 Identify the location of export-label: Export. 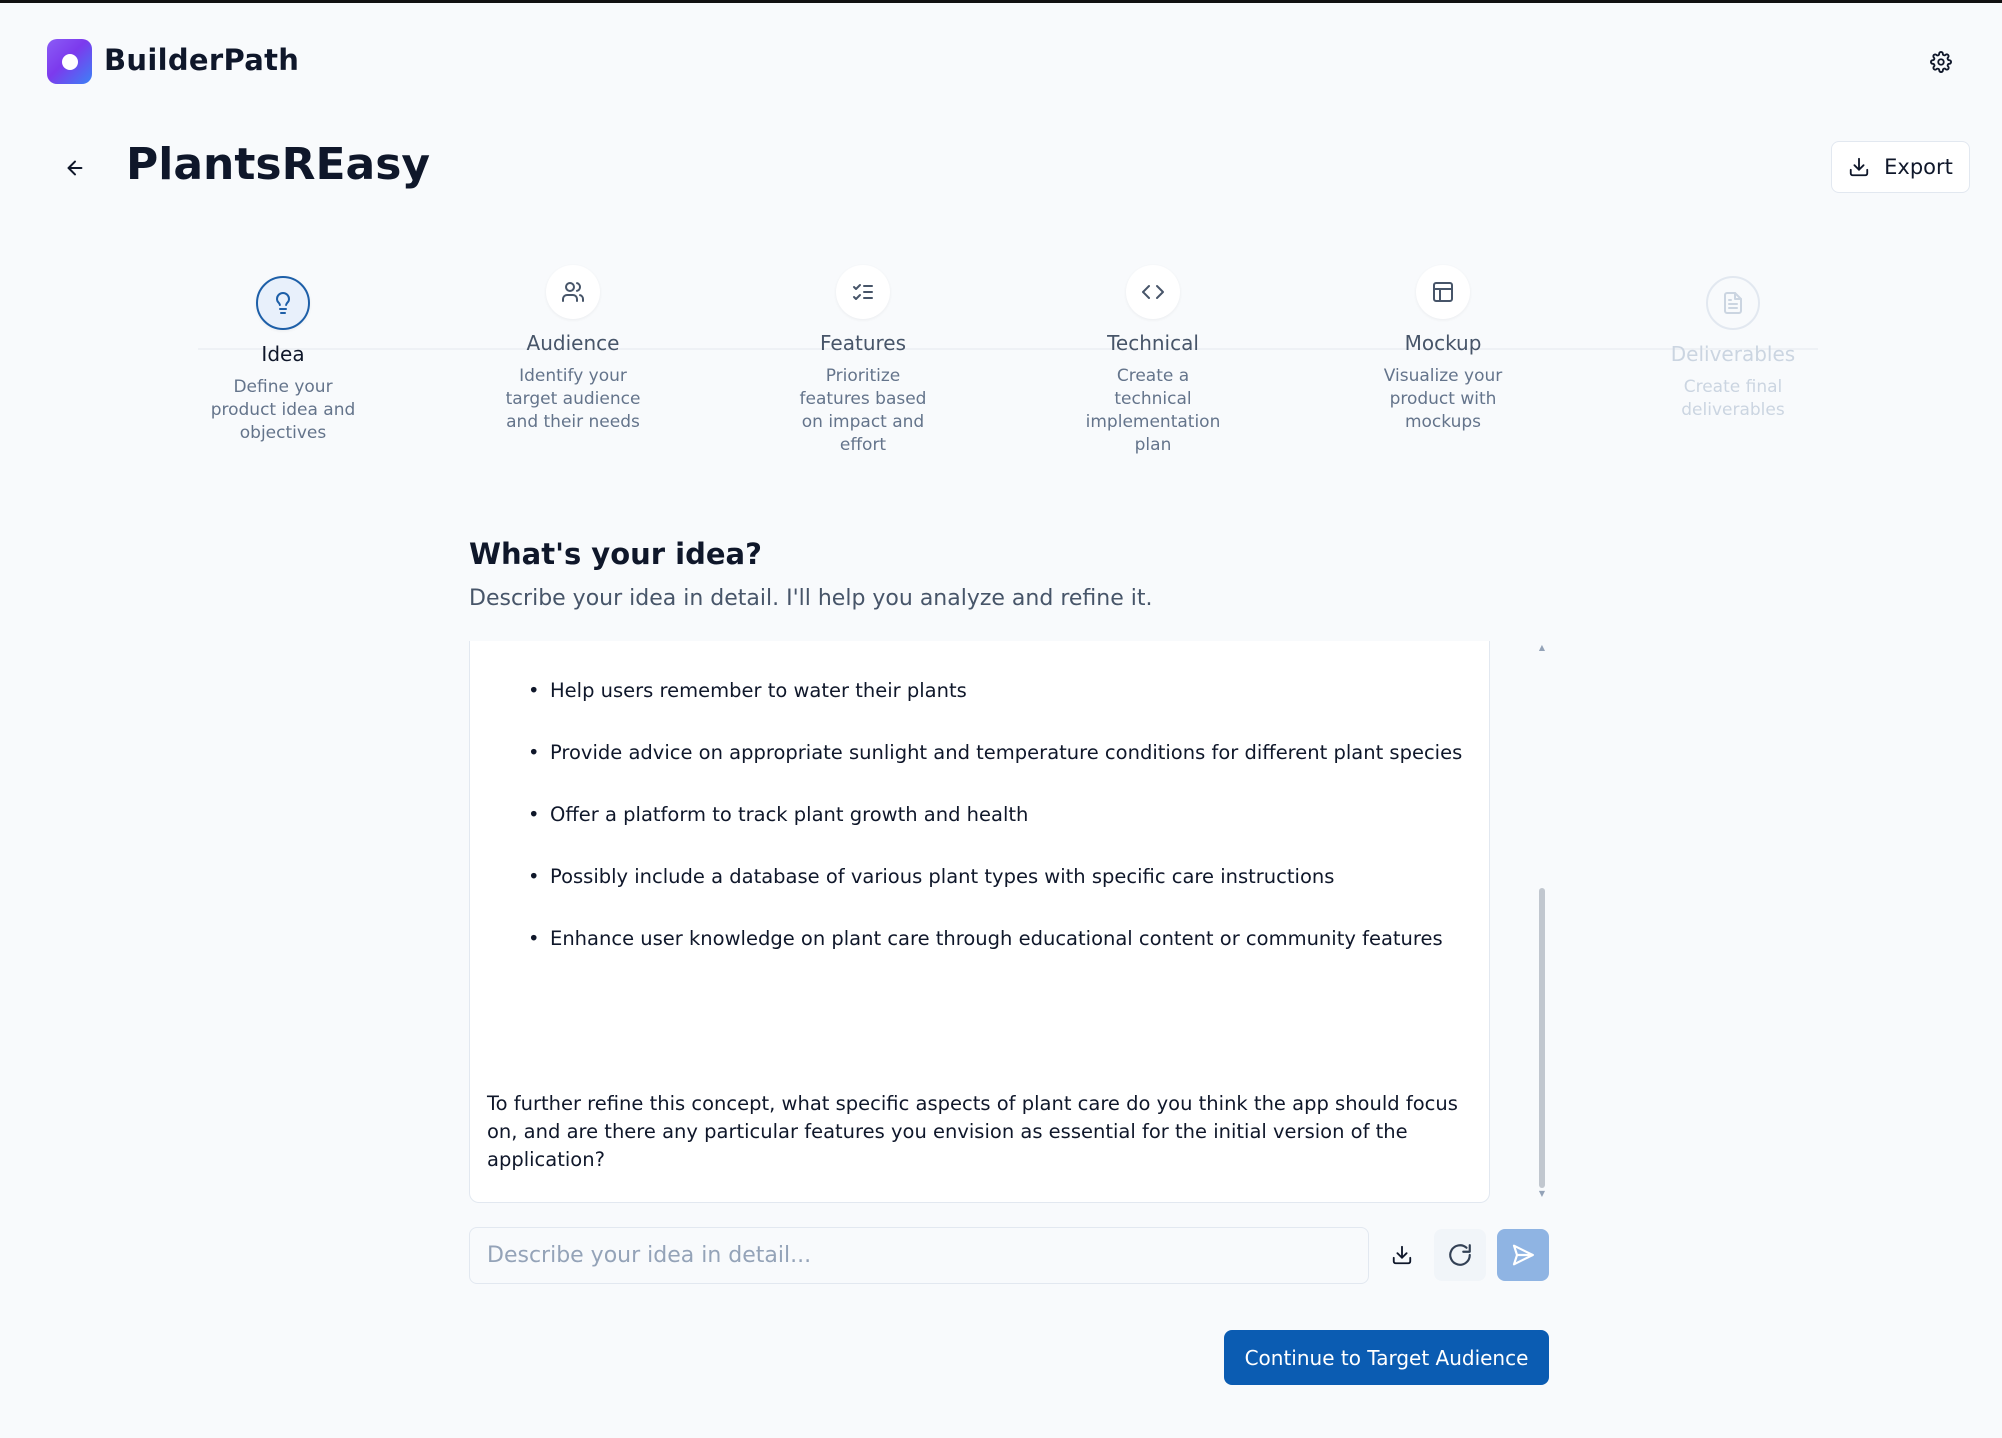
(1918, 167).